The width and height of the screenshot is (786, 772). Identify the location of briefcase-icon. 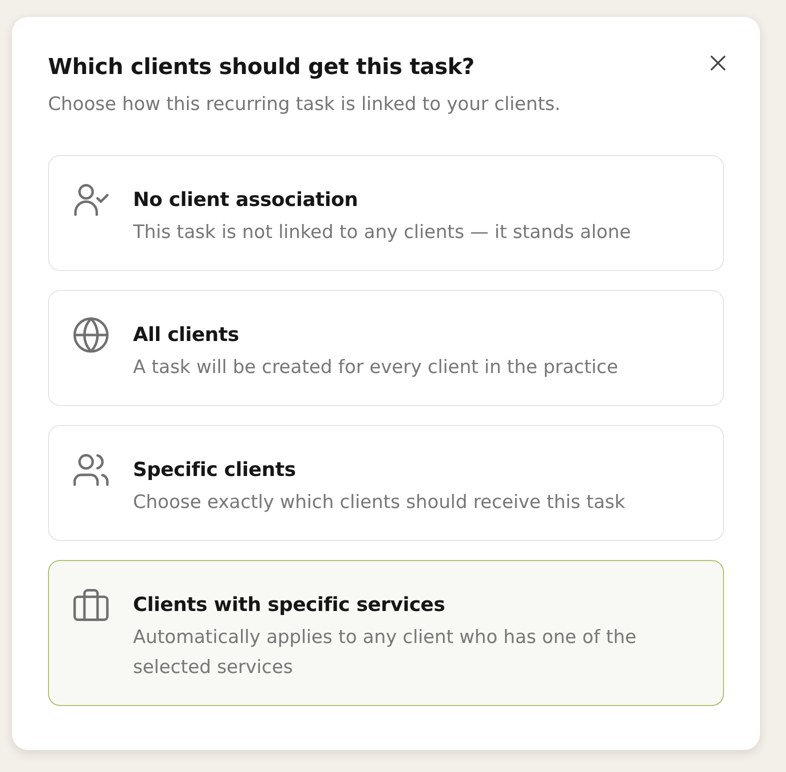
(91, 605).